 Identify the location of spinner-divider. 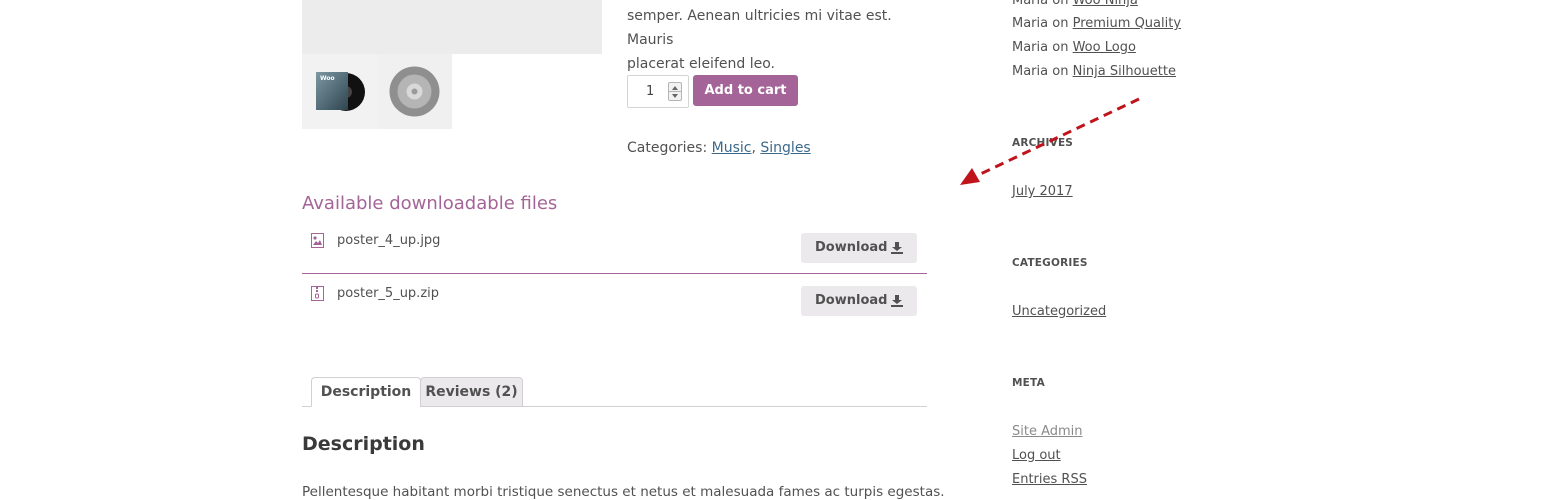
(675, 91).